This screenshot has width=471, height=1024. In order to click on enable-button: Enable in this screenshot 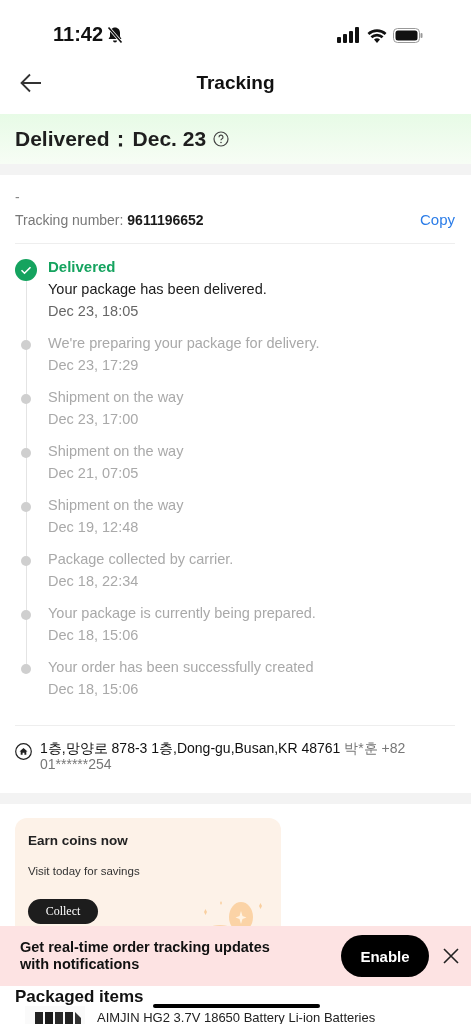, I will do `click(385, 956)`.